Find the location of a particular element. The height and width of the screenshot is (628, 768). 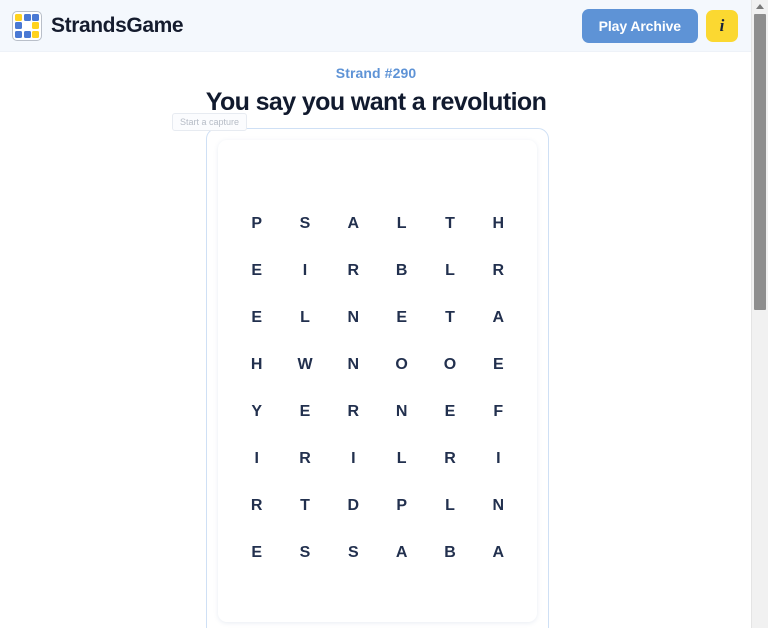

strands-grid-icon is located at coordinates (27, 25).